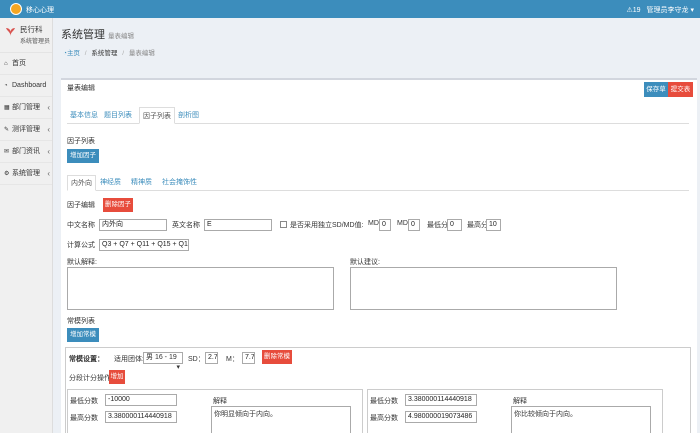  I want to click on page-subtitle: 量表编辑, so click(121, 36).